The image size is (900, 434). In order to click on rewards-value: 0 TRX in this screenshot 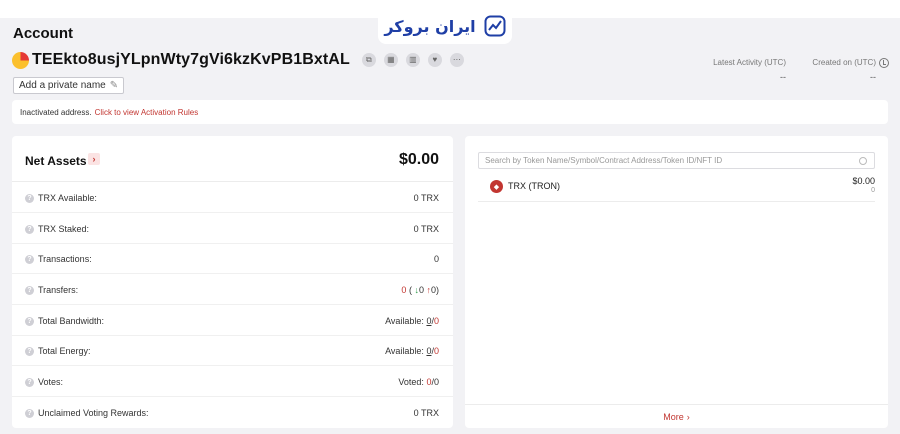, I will do `click(426, 413)`.